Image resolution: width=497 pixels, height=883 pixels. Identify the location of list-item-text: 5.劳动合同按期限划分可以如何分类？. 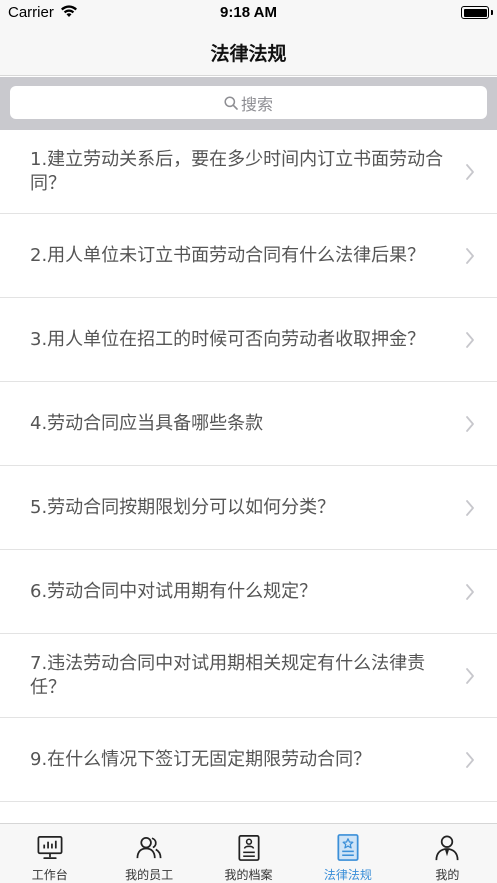
(183, 507).